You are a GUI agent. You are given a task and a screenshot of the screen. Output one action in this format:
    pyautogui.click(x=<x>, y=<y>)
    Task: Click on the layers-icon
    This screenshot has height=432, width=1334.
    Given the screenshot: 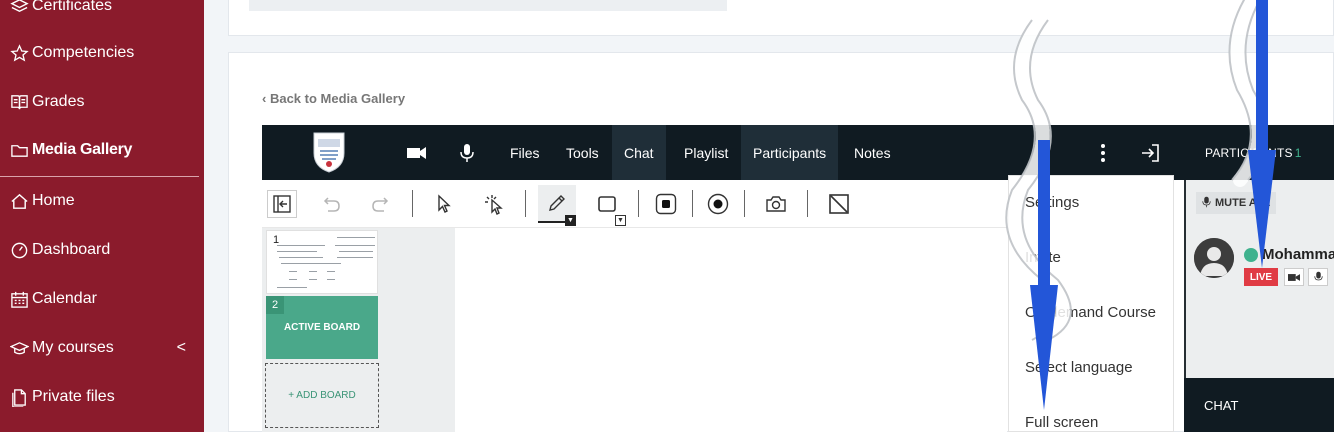 What is the action you would take?
    pyautogui.click(x=19, y=8)
    